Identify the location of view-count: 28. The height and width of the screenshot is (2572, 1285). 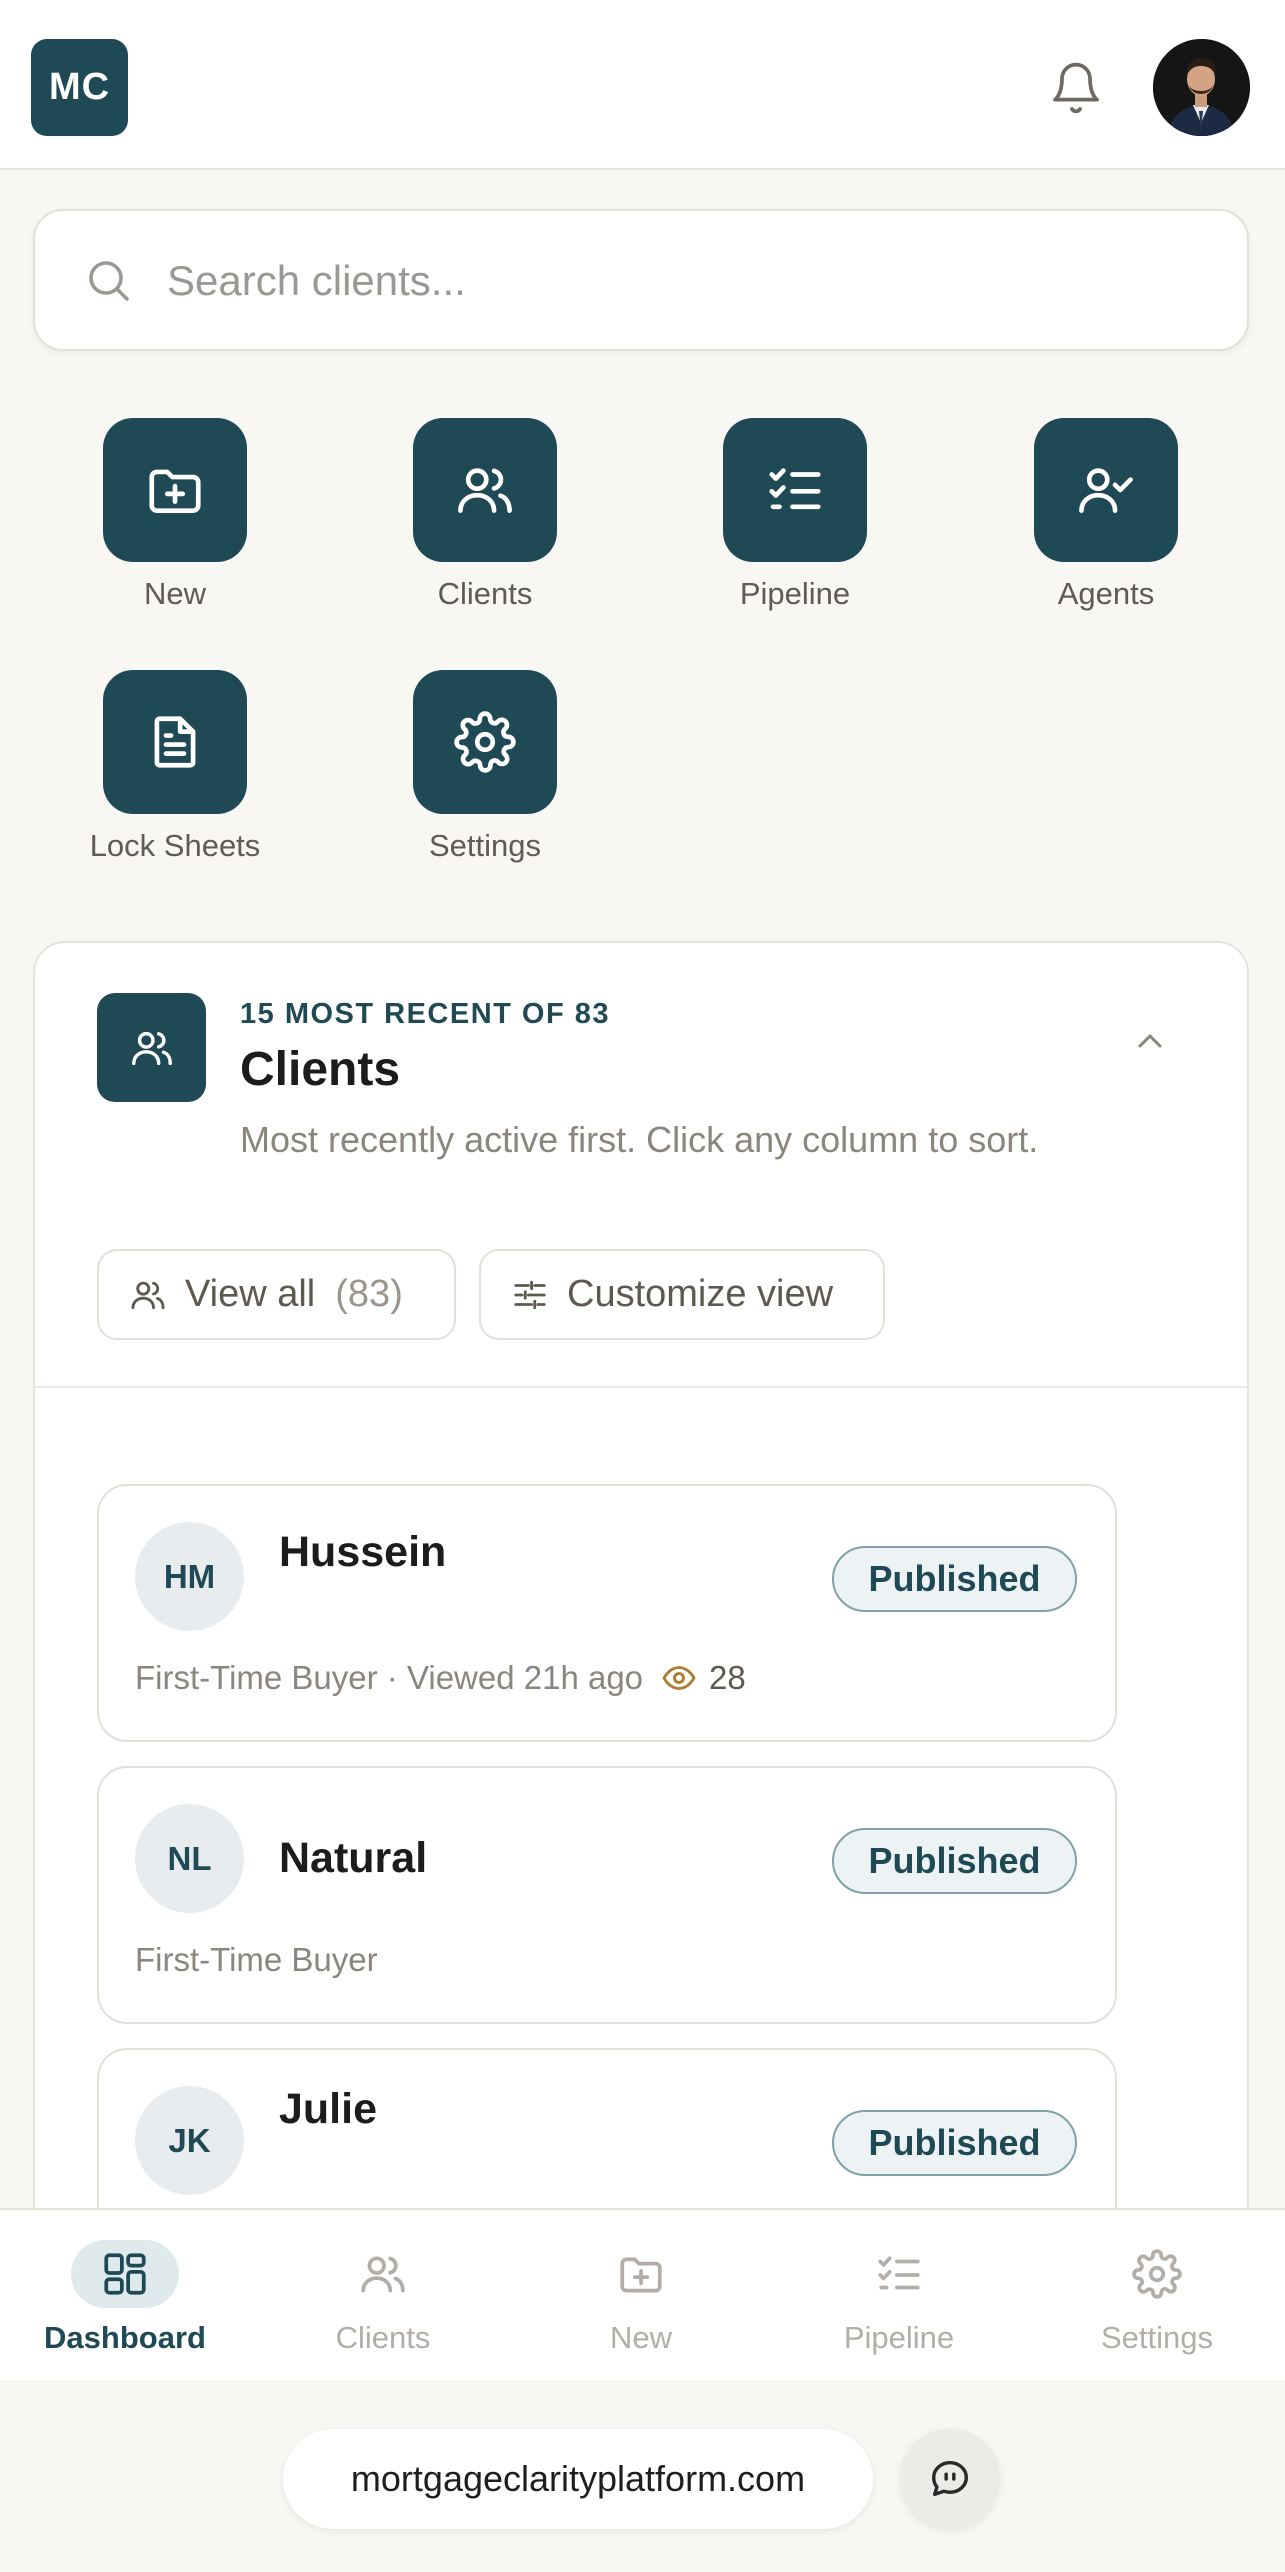
(727, 1677).